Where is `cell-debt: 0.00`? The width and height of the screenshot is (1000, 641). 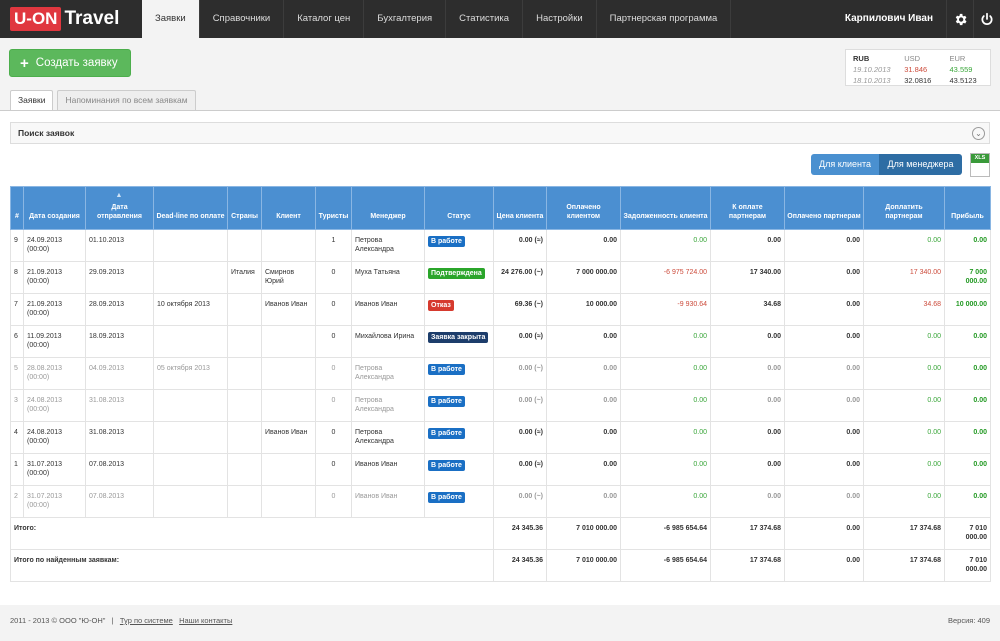 cell-debt: 0.00 is located at coordinates (665, 469).